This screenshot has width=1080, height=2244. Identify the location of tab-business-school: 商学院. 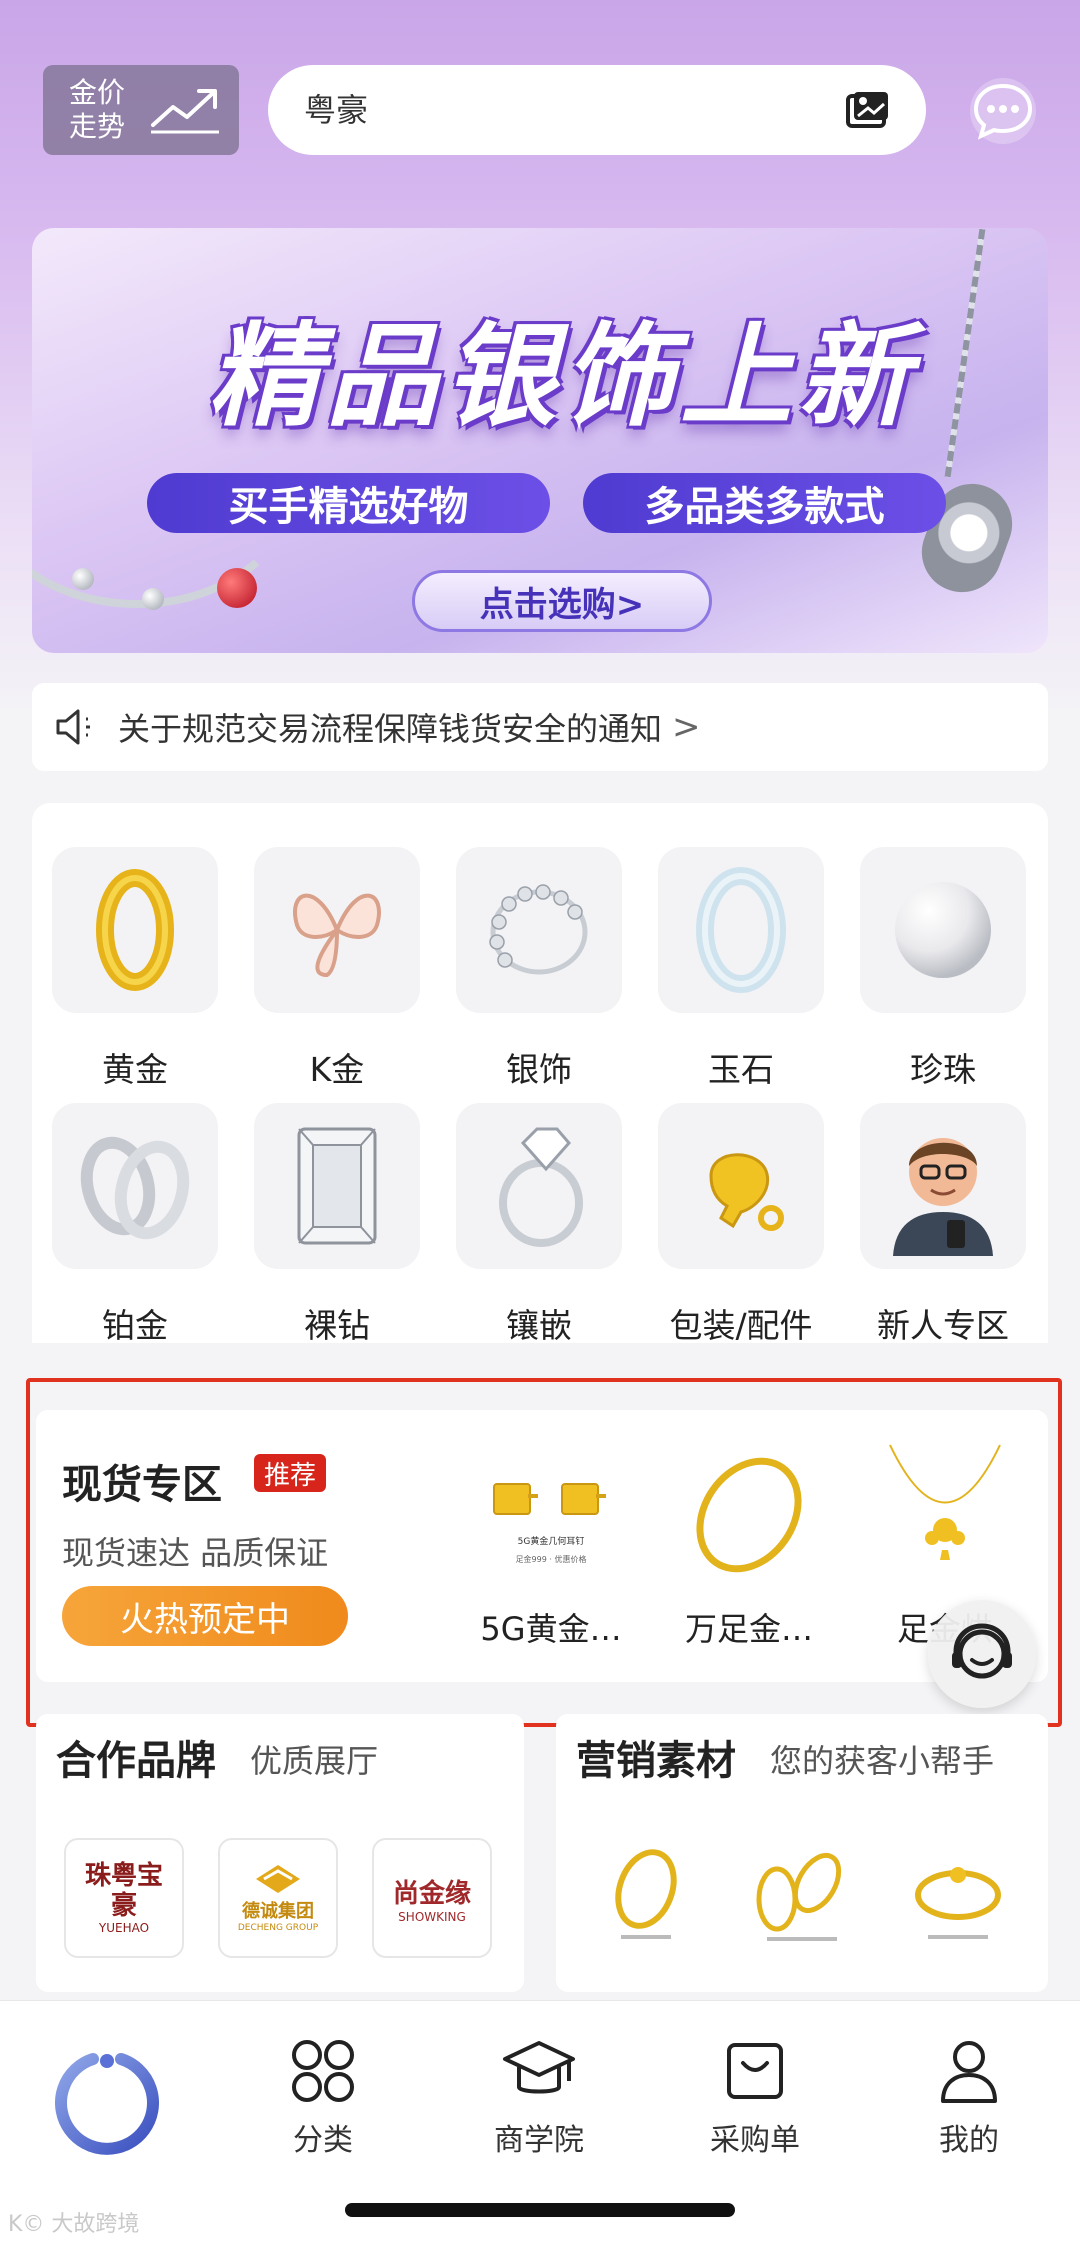
(539, 2098).